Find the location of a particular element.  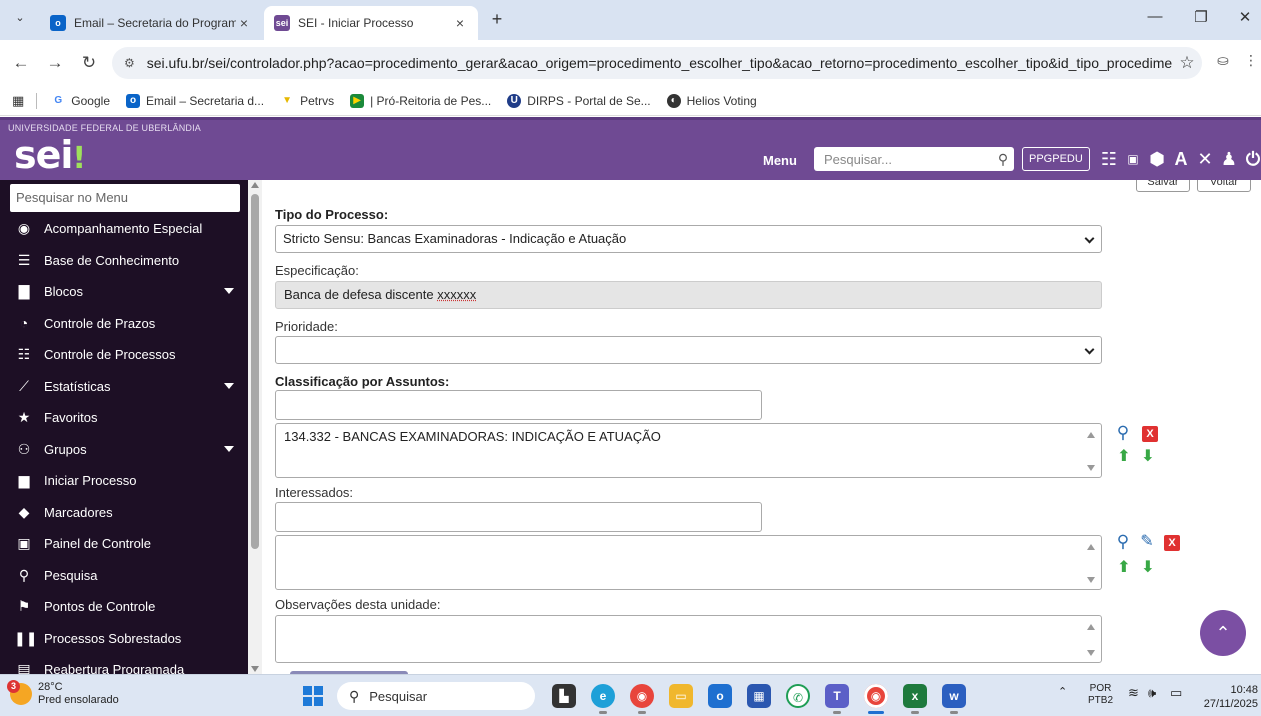

scroll-to-top-button: ⌃ is located at coordinates (1223, 633).